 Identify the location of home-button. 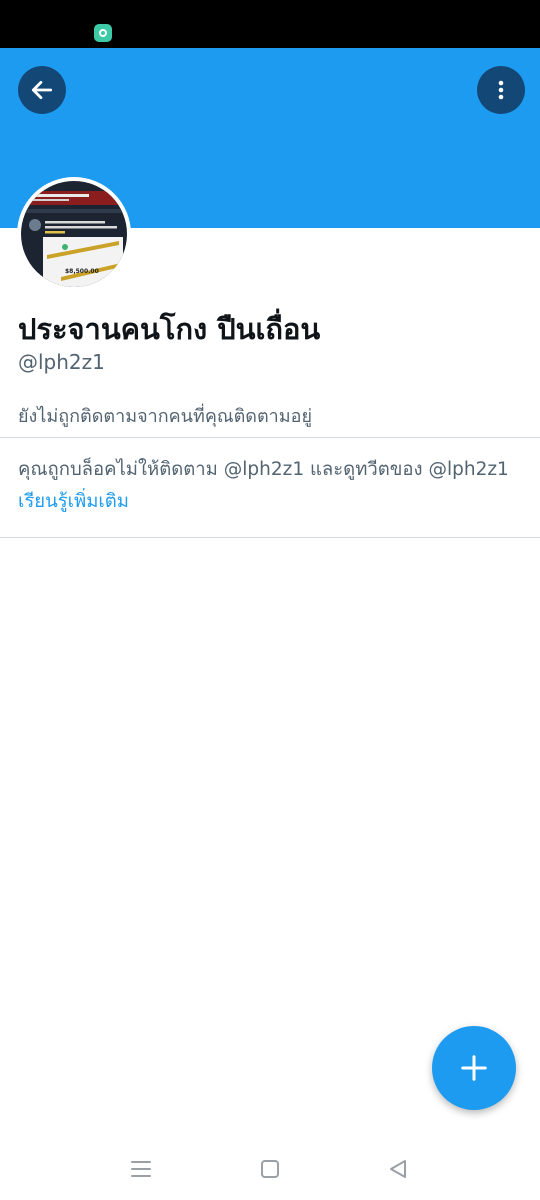
(270, 1169).